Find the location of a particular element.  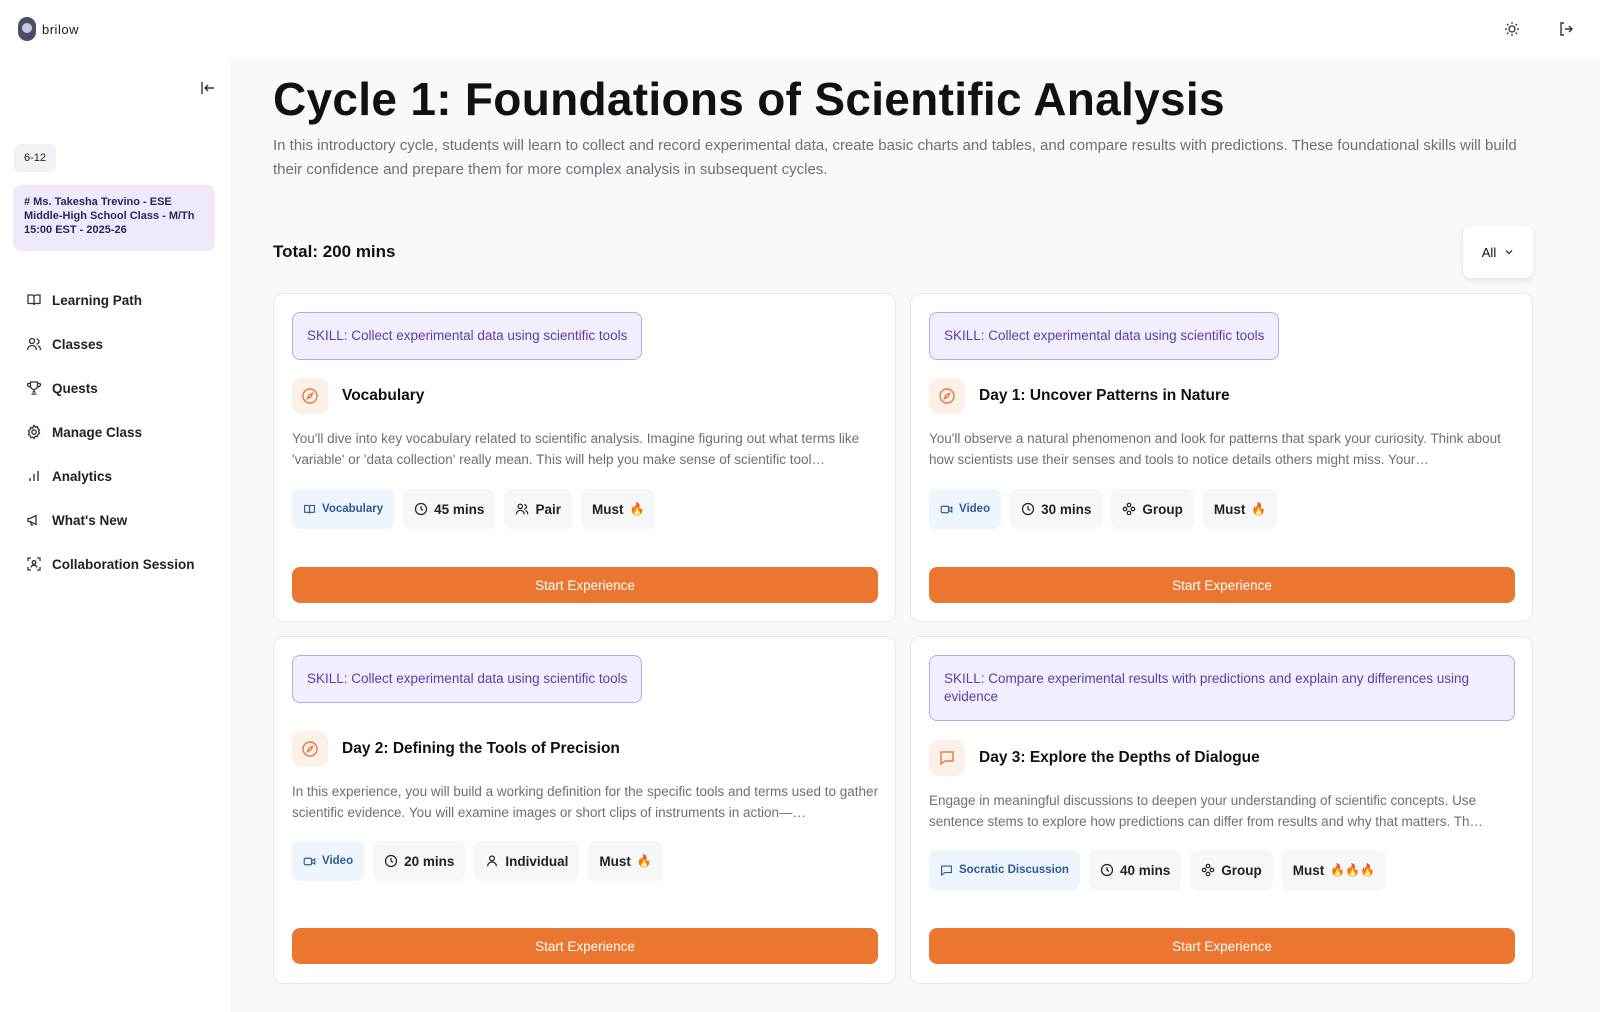

sidebar-item-label: Classes is located at coordinates (78, 344).